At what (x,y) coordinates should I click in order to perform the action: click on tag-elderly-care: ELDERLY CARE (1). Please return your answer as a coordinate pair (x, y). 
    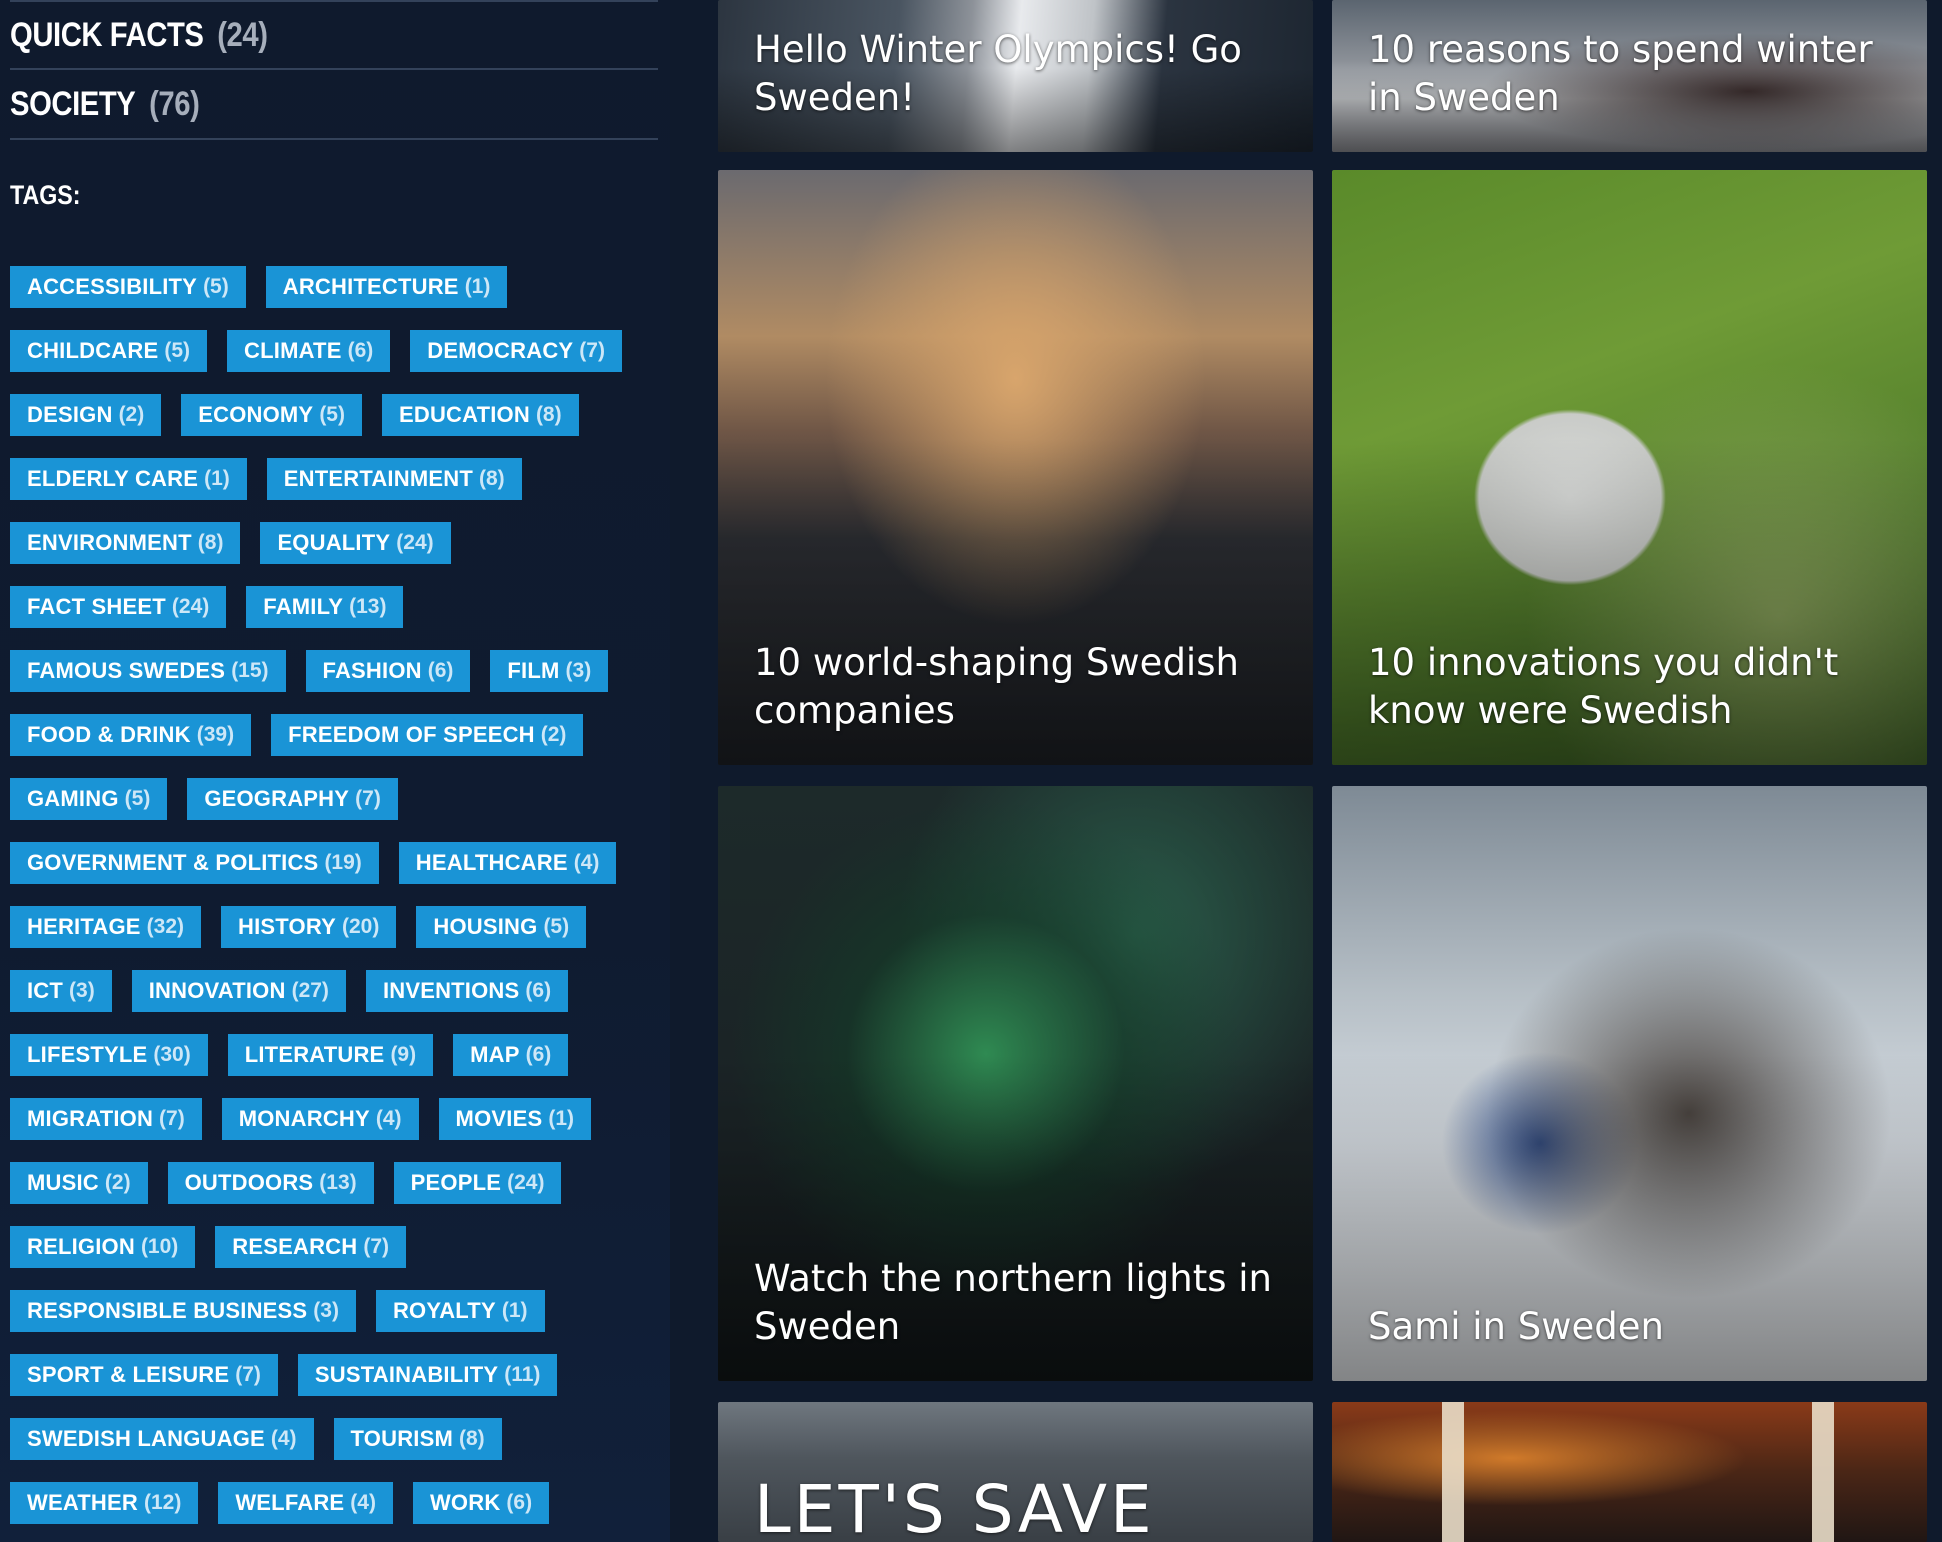
    Looking at the image, I should click on (128, 479).